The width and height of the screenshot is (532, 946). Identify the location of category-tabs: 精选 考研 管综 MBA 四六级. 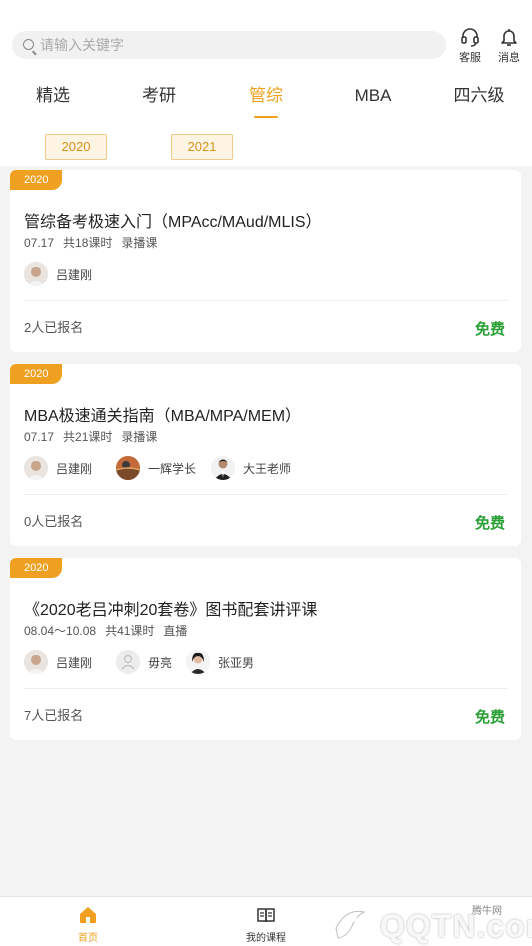
(266, 100).